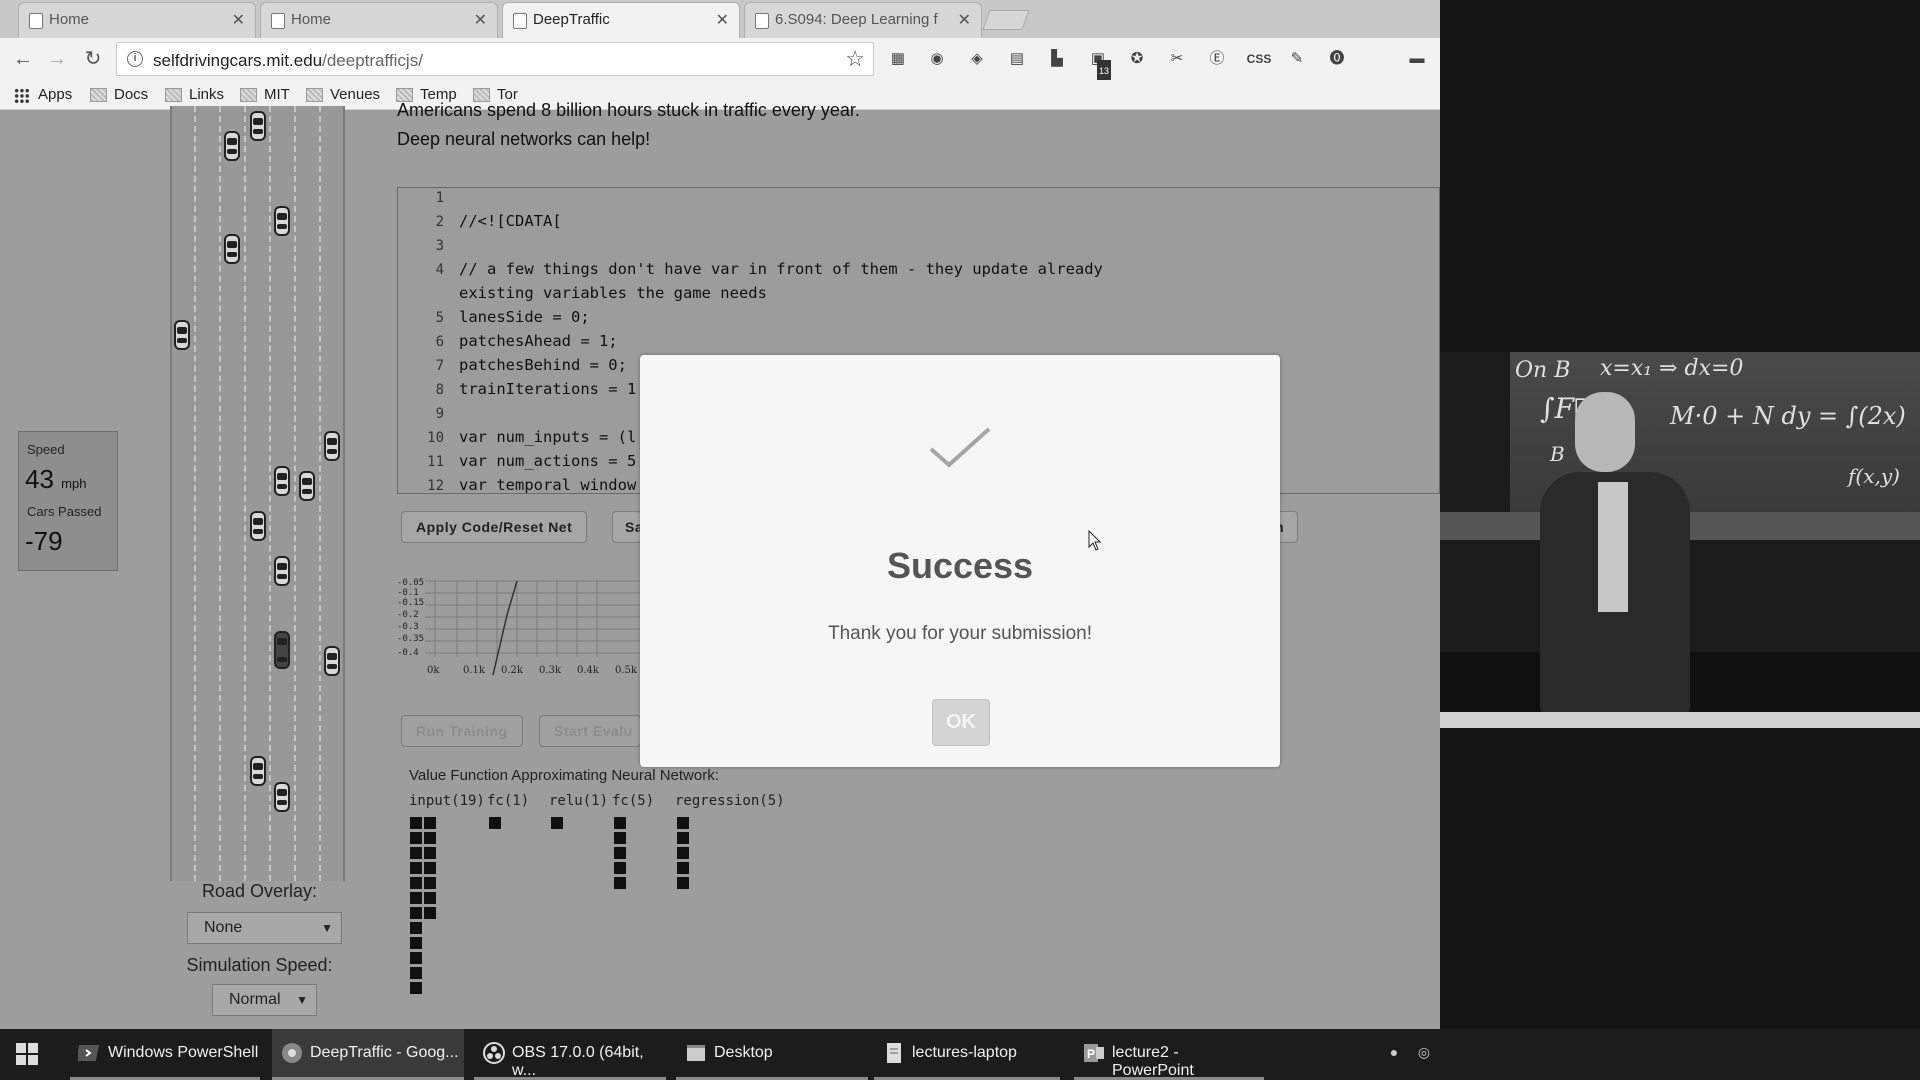  Describe the element at coordinates (512, 670) in the screenshot. I see `x-tick: 0.2k` at that location.